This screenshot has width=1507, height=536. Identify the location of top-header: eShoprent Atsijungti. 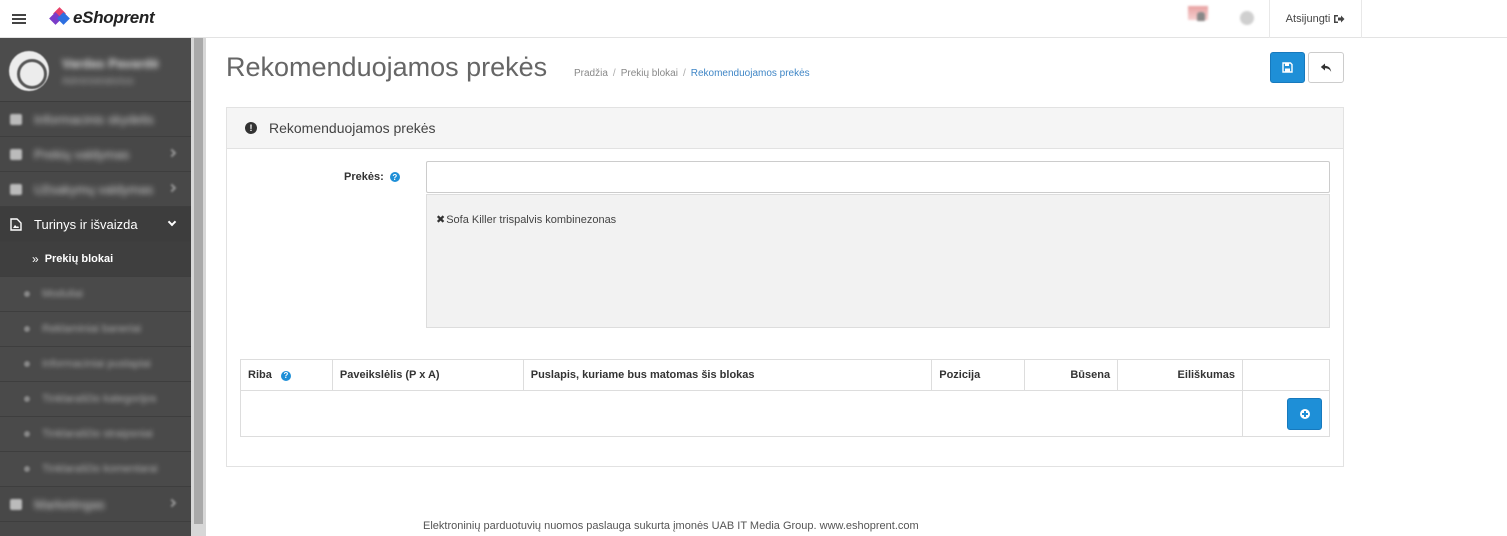
(753, 19).